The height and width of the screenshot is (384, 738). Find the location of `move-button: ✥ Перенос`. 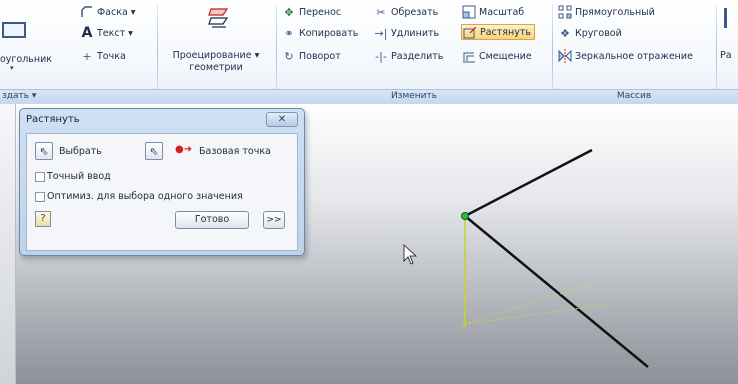

move-button: ✥ Перенос is located at coordinates (311, 12).